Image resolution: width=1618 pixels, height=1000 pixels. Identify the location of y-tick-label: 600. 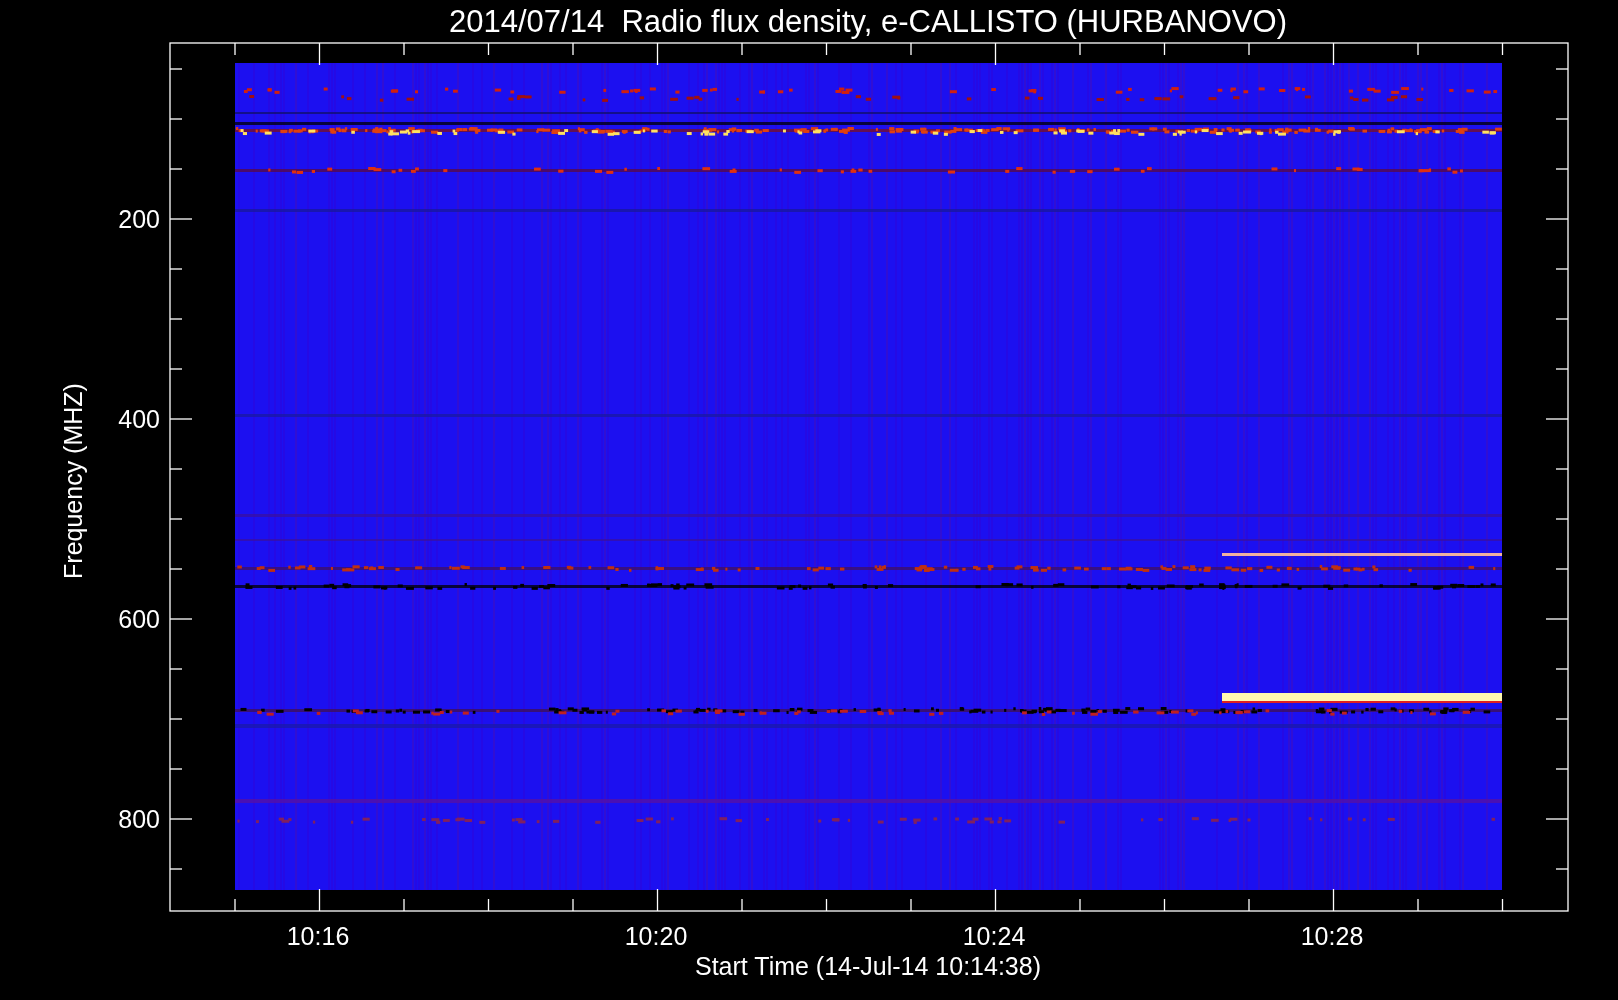
(139, 619).